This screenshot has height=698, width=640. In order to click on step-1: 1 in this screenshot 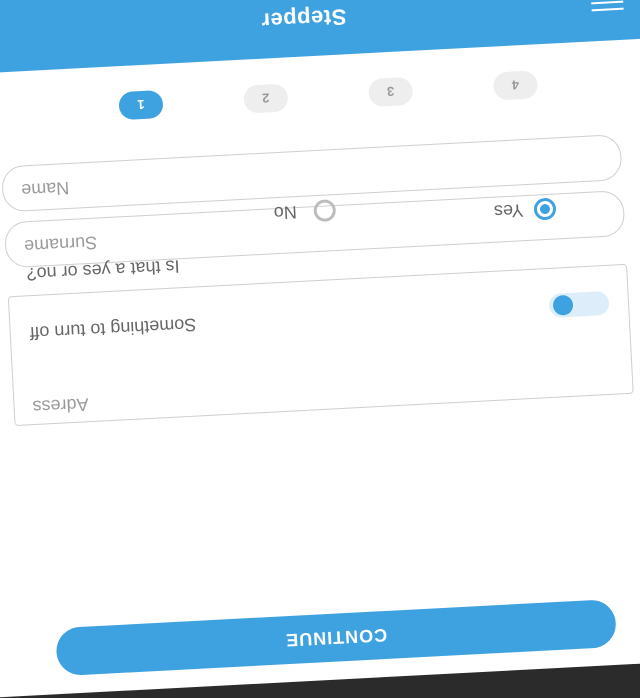, I will do `click(141, 105)`.